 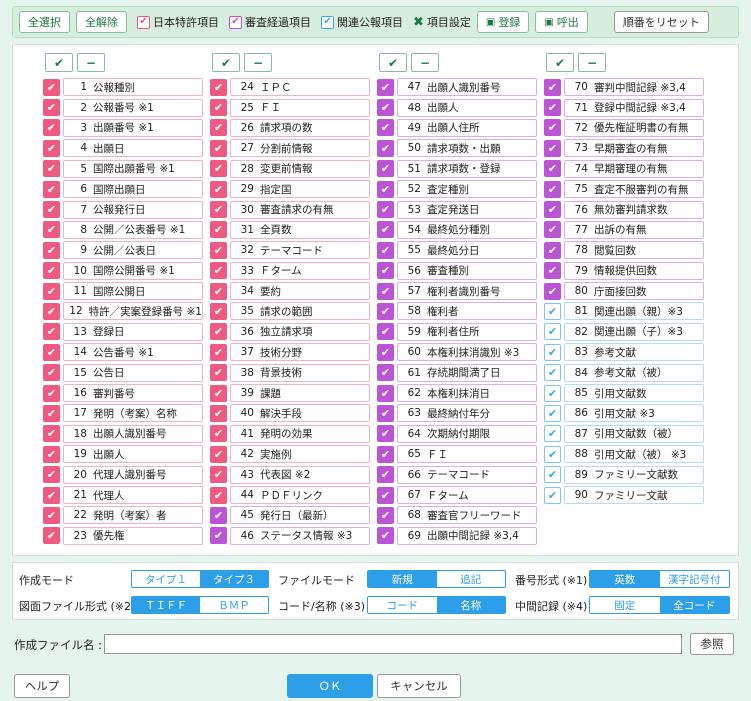 What do you see at coordinates (457, 189) in the screenshot?
I see `item-row: ✔ 52 査定種別` at bounding box center [457, 189].